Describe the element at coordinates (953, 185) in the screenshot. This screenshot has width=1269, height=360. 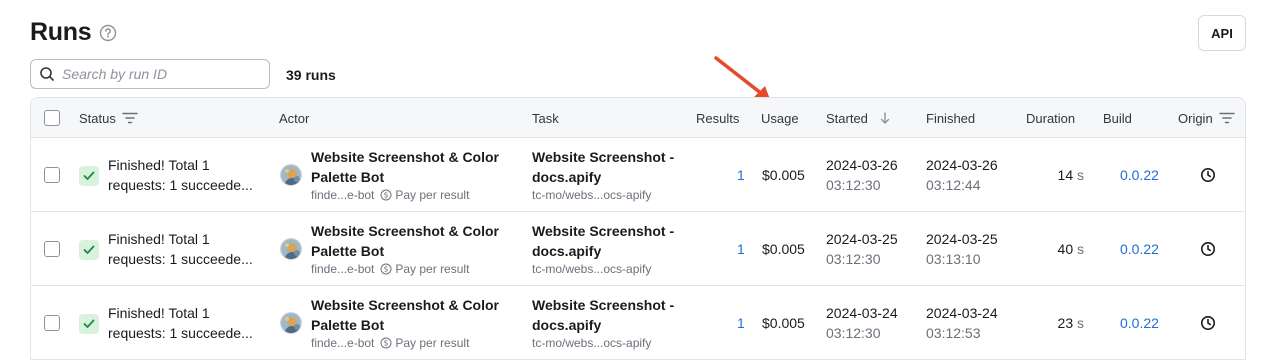
I see `finished-time: 03:12:44` at that location.